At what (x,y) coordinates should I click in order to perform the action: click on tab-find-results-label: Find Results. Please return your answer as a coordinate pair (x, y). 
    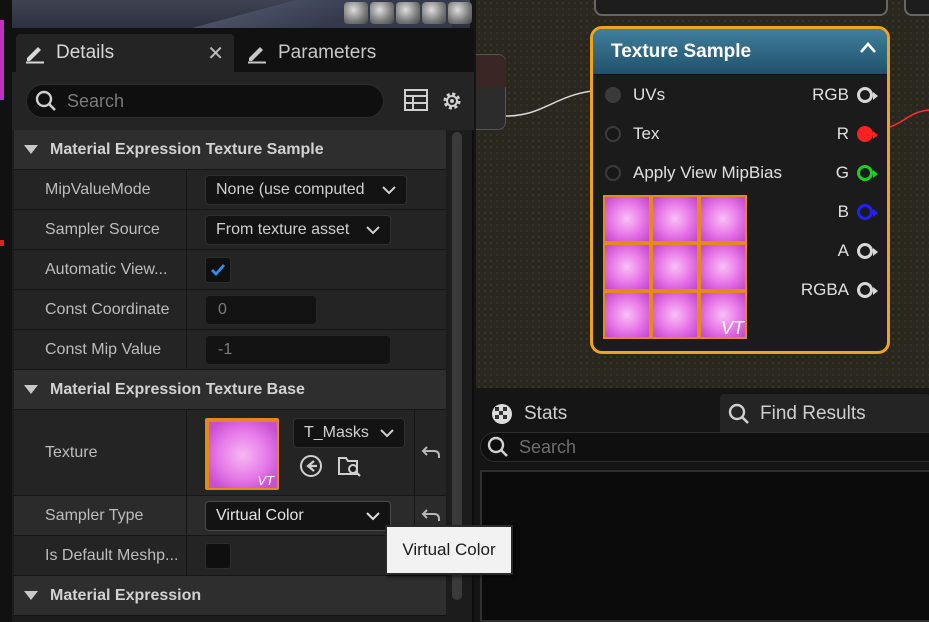
    Looking at the image, I should click on (813, 413).